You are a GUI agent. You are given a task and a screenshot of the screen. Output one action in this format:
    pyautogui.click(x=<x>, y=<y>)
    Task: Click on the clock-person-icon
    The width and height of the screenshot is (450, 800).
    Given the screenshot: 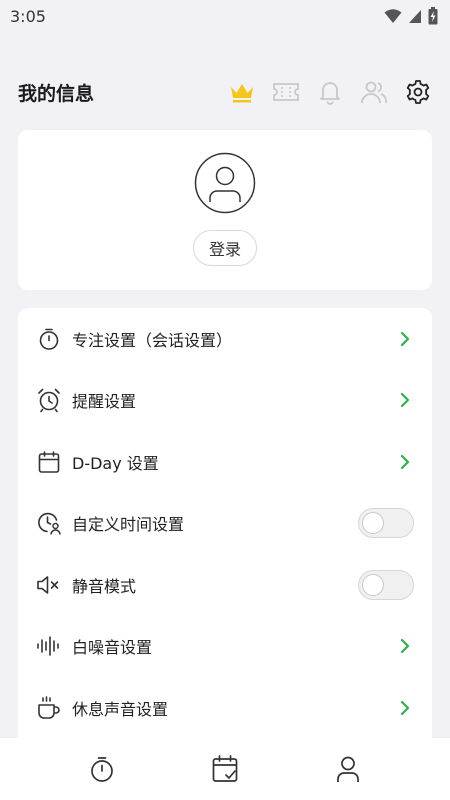 What is the action you would take?
    pyautogui.click(x=49, y=523)
    